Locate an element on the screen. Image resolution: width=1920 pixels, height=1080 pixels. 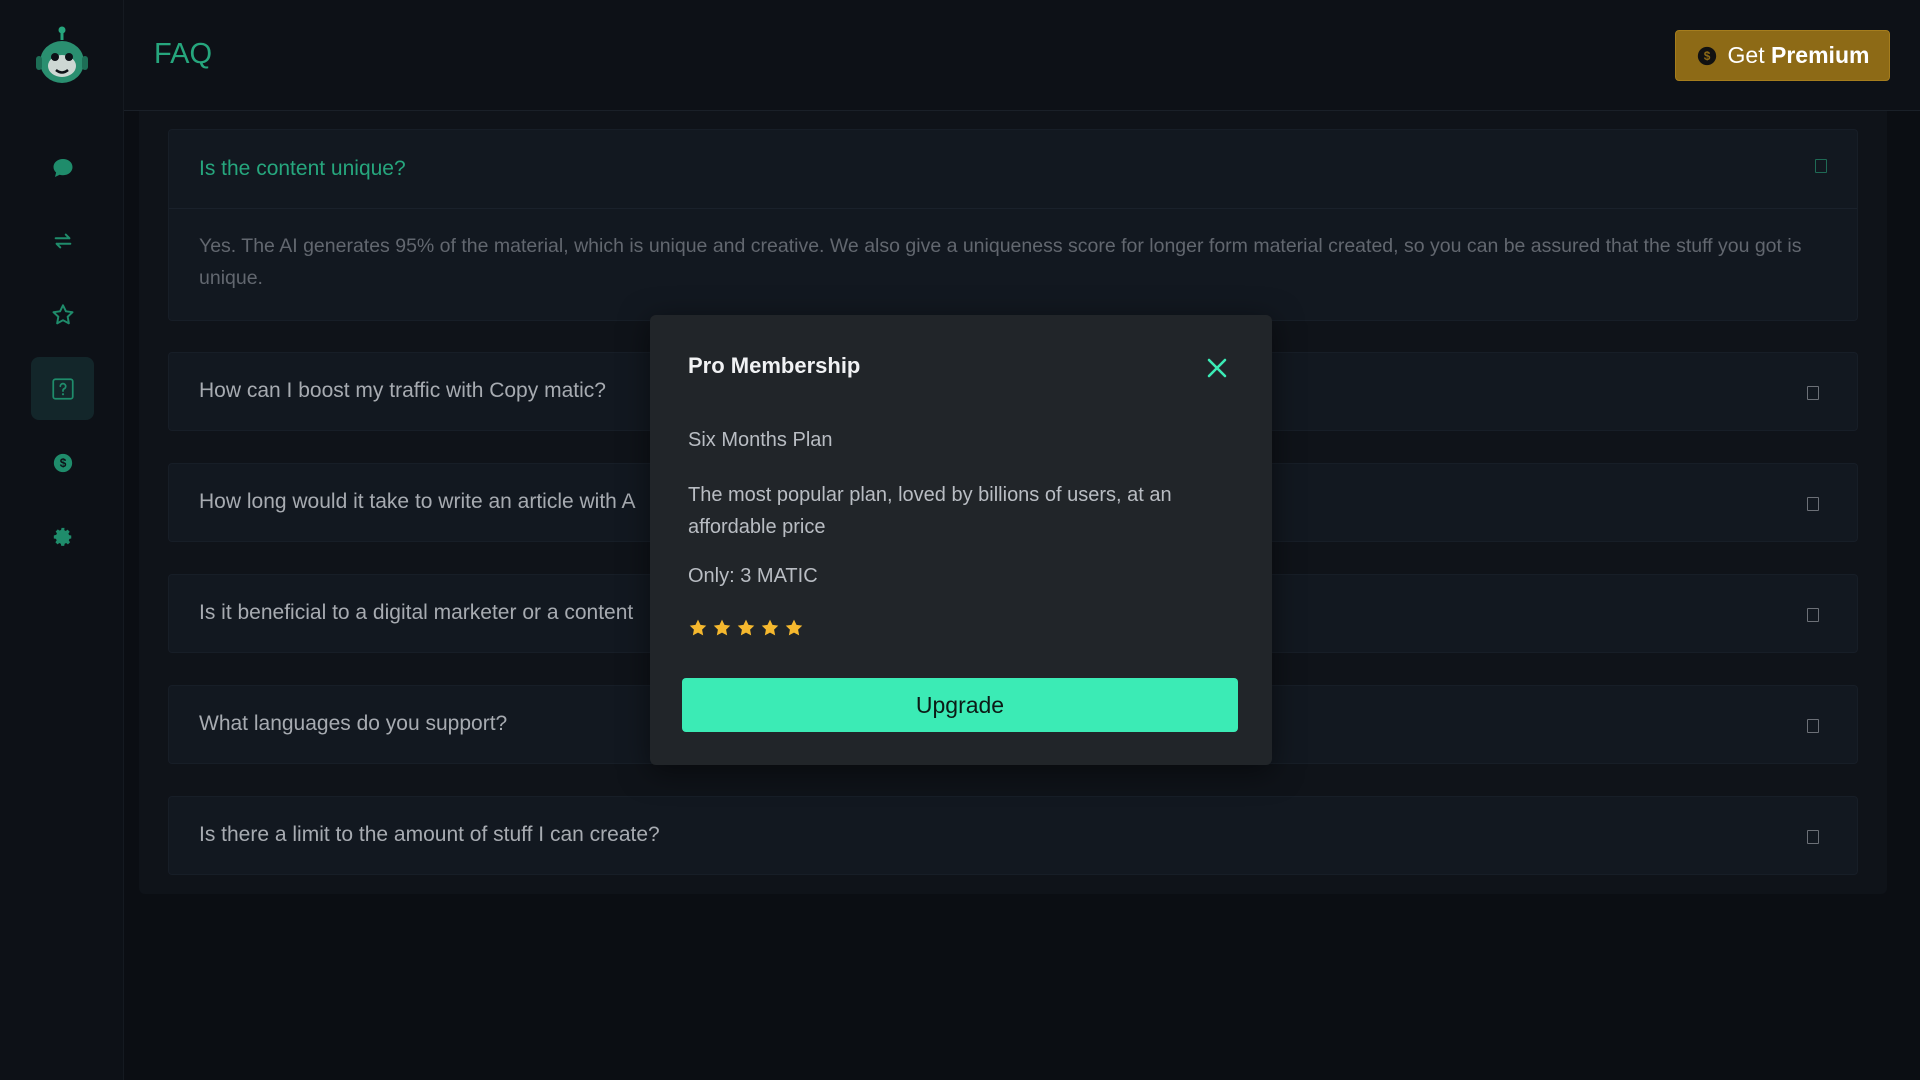
upgrade-button: Upgrade is located at coordinates (960, 705).